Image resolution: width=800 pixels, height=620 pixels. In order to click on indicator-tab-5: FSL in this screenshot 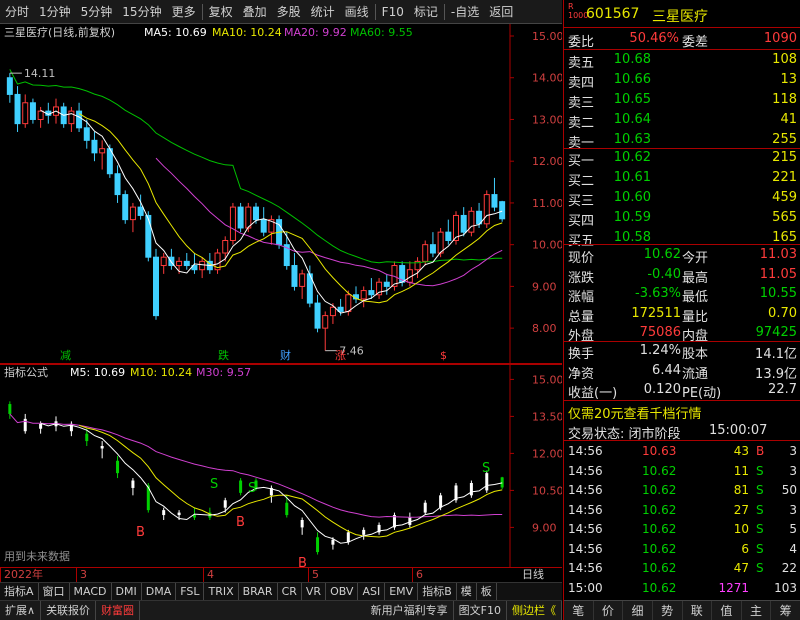, I will do `click(190, 591)`.